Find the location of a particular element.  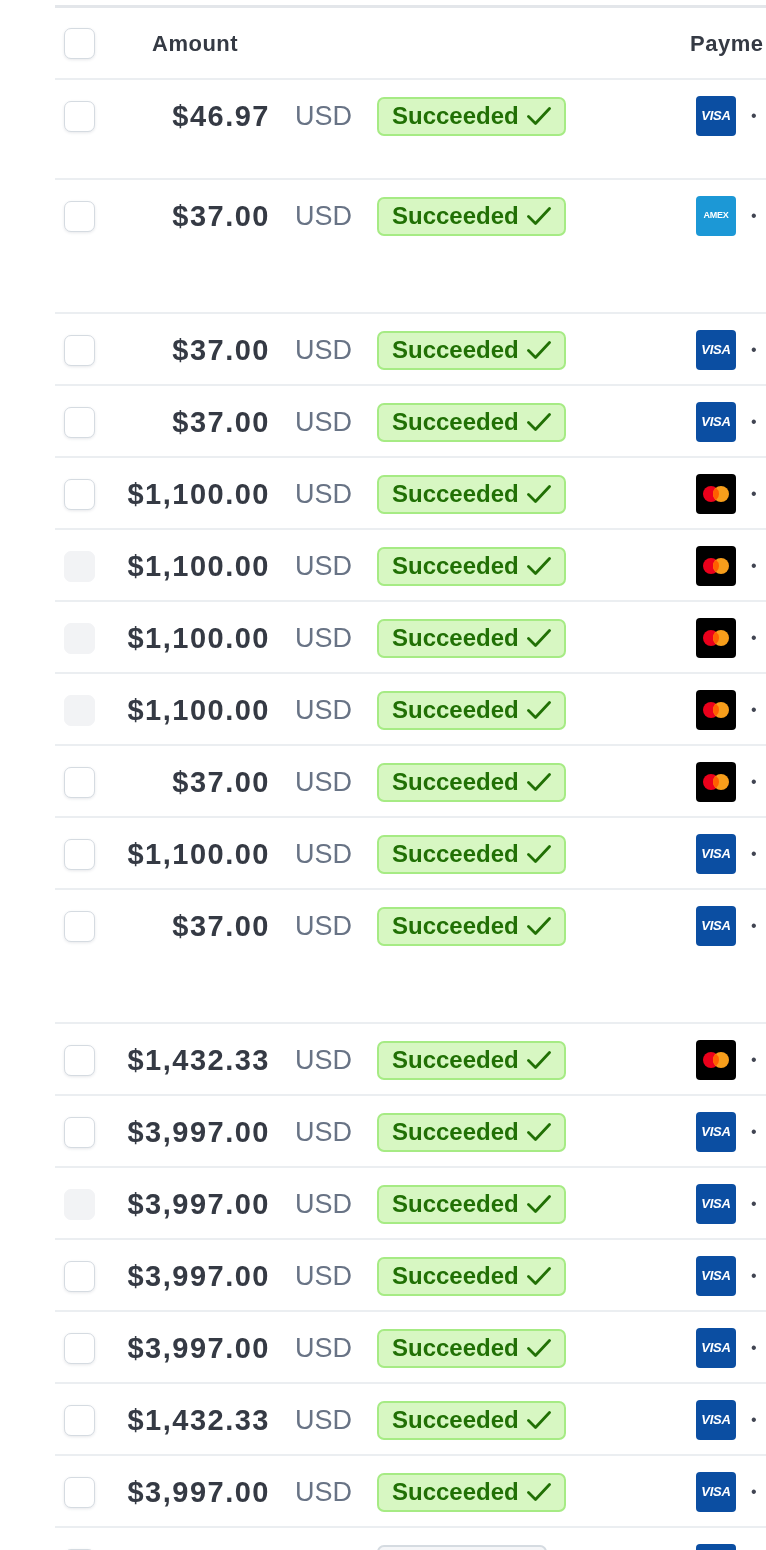

column-header: Amount is located at coordinates (195, 43).